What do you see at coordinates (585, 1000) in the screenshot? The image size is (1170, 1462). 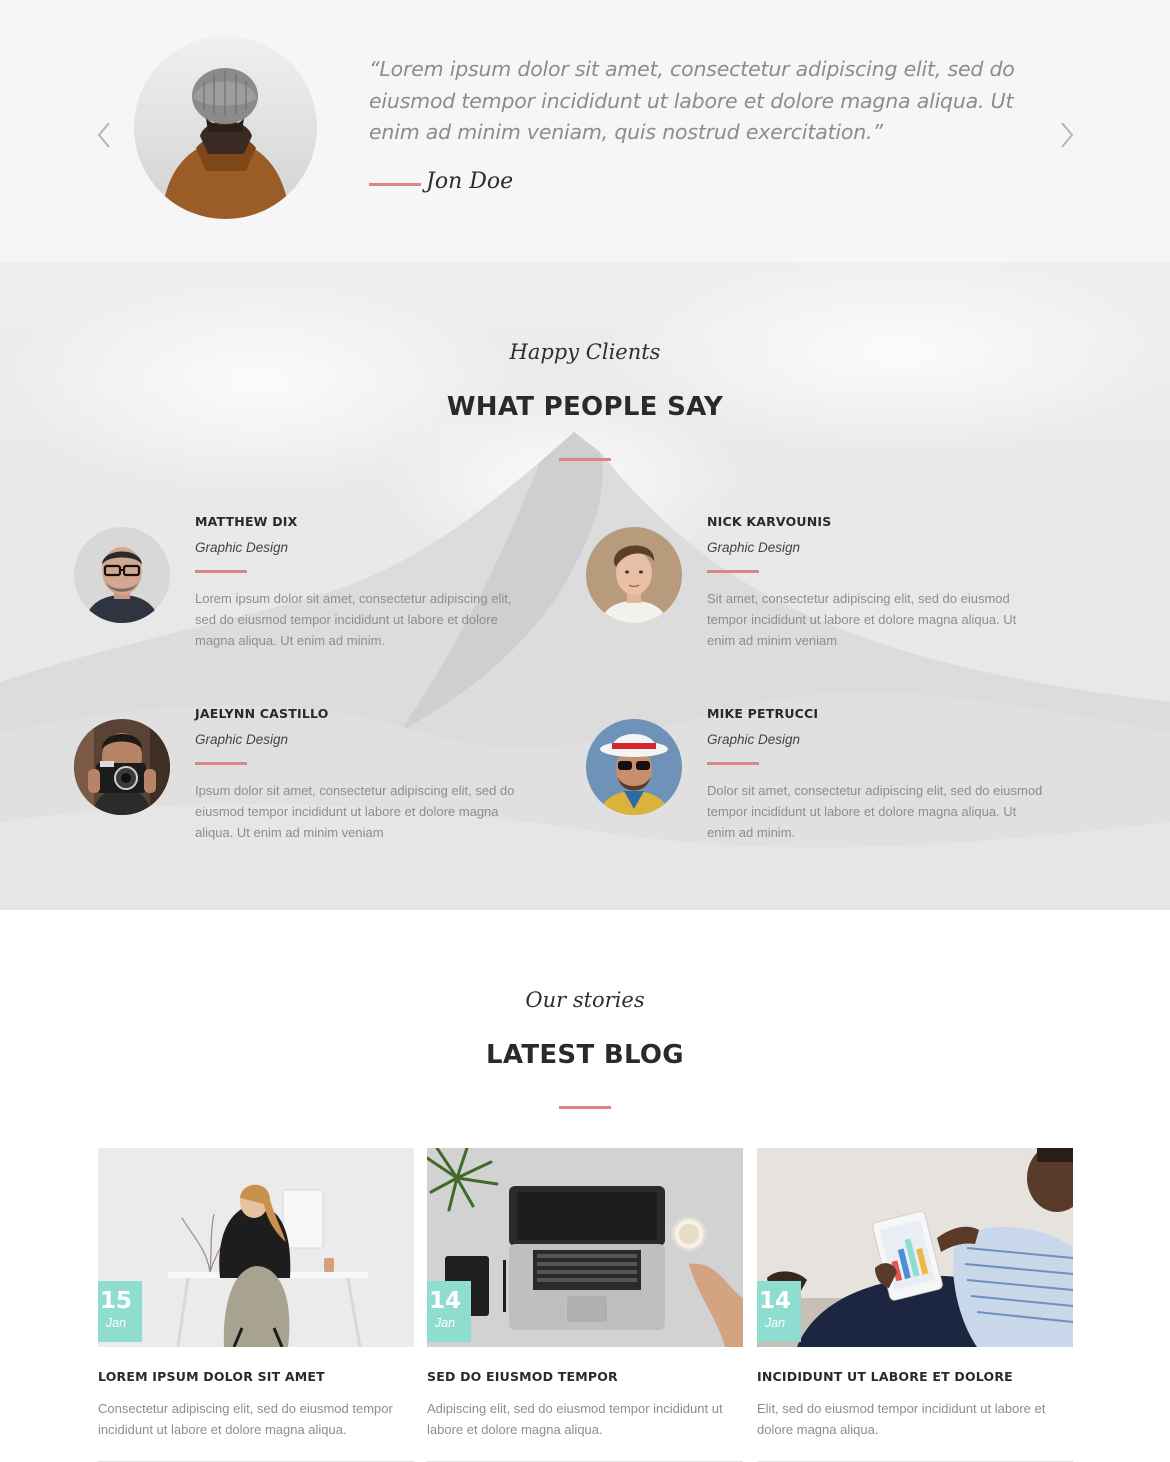 I see `section-subtitle: Our stories` at bounding box center [585, 1000].